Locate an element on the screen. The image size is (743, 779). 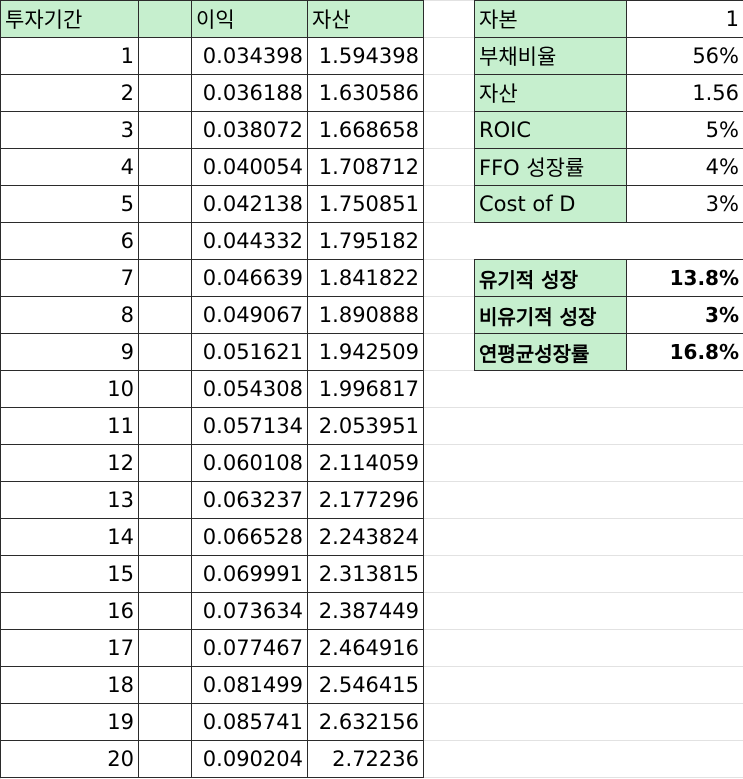
cell-assets-9: 1.942509 is located at coordinates (365, 352).